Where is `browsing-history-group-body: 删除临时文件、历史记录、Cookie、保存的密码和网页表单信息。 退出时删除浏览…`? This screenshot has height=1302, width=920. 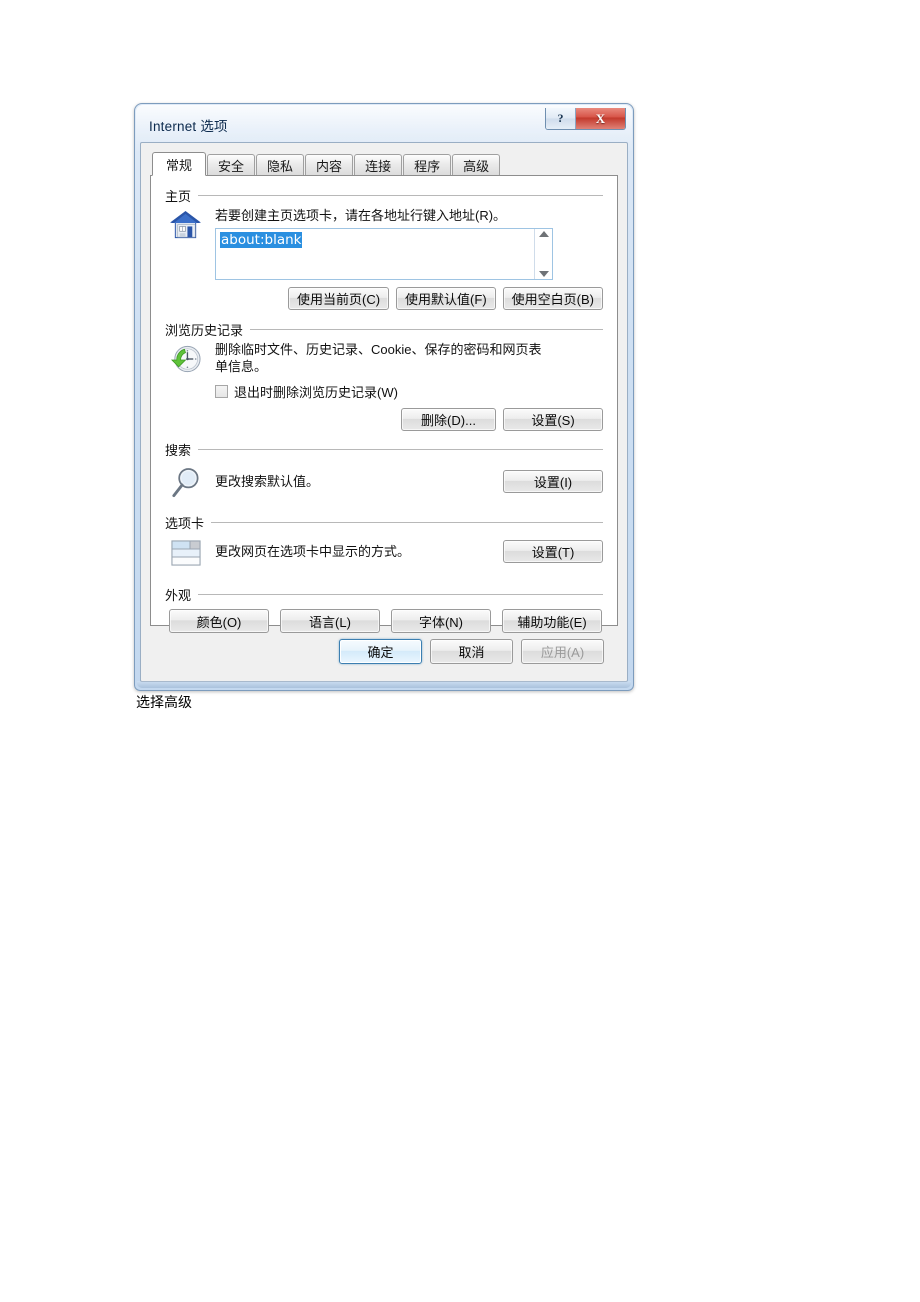
browsing-history-group-body: 删除临时文件、历史记录、Cookie、保存的密码和网页表单信息。 退出时删除浏览… is located at coordinates (384, 385).